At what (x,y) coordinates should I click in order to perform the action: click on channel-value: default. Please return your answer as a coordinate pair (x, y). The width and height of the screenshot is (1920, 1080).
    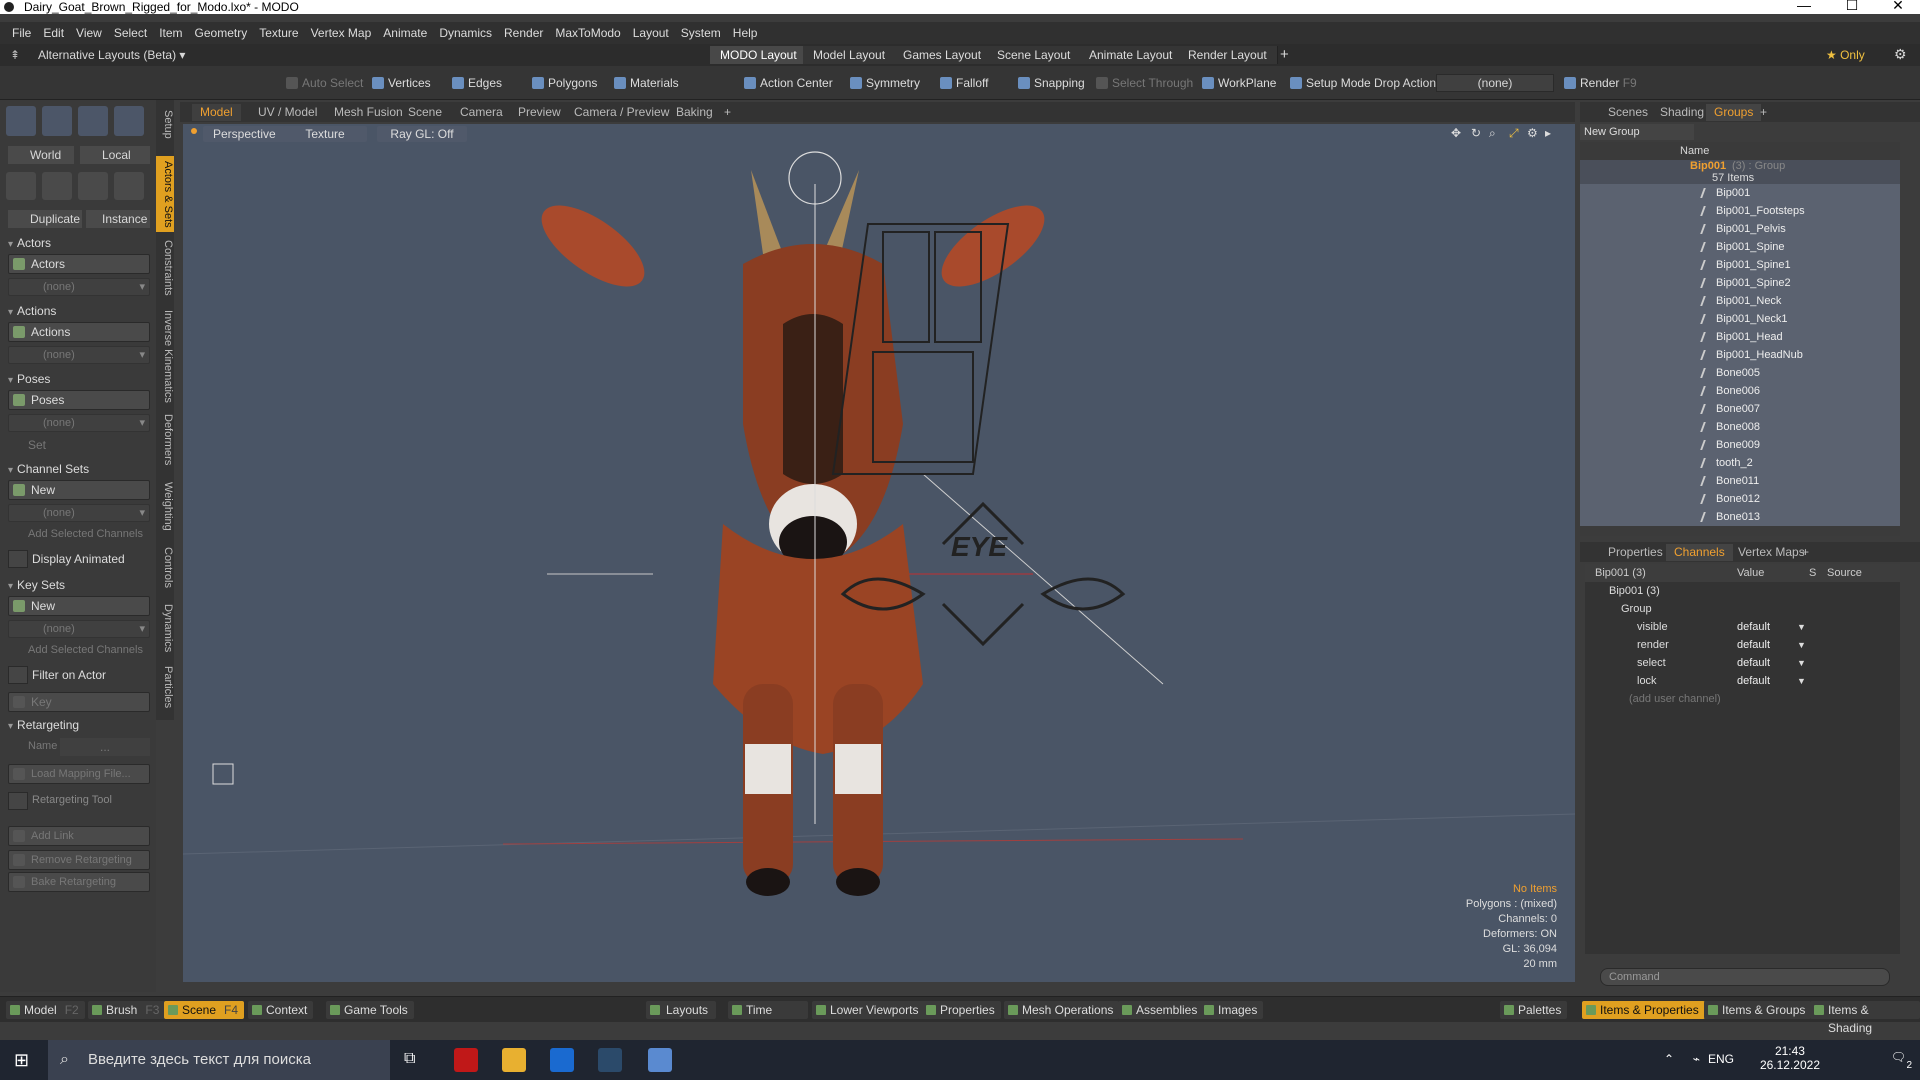
    Looking at the image, I should click on (1753, 627).